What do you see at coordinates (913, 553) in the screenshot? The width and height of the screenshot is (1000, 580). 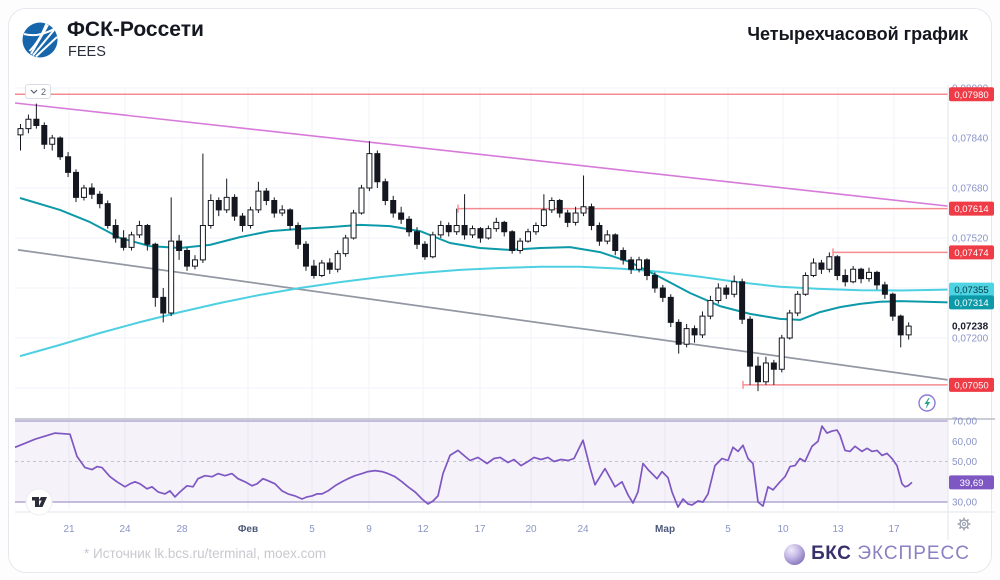 I see `brand-name-secondary: ЭКСПРЕСС` at bounding box center [913, 553].